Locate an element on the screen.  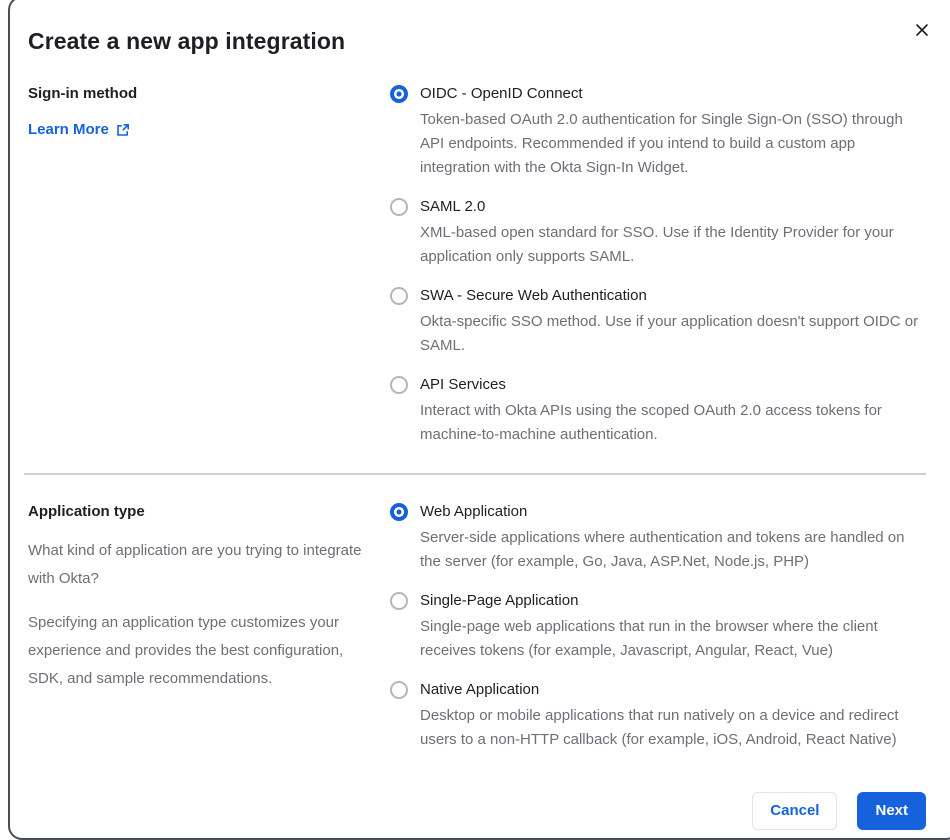
radio-option-label: API Services is located at coordinates (463, 384).